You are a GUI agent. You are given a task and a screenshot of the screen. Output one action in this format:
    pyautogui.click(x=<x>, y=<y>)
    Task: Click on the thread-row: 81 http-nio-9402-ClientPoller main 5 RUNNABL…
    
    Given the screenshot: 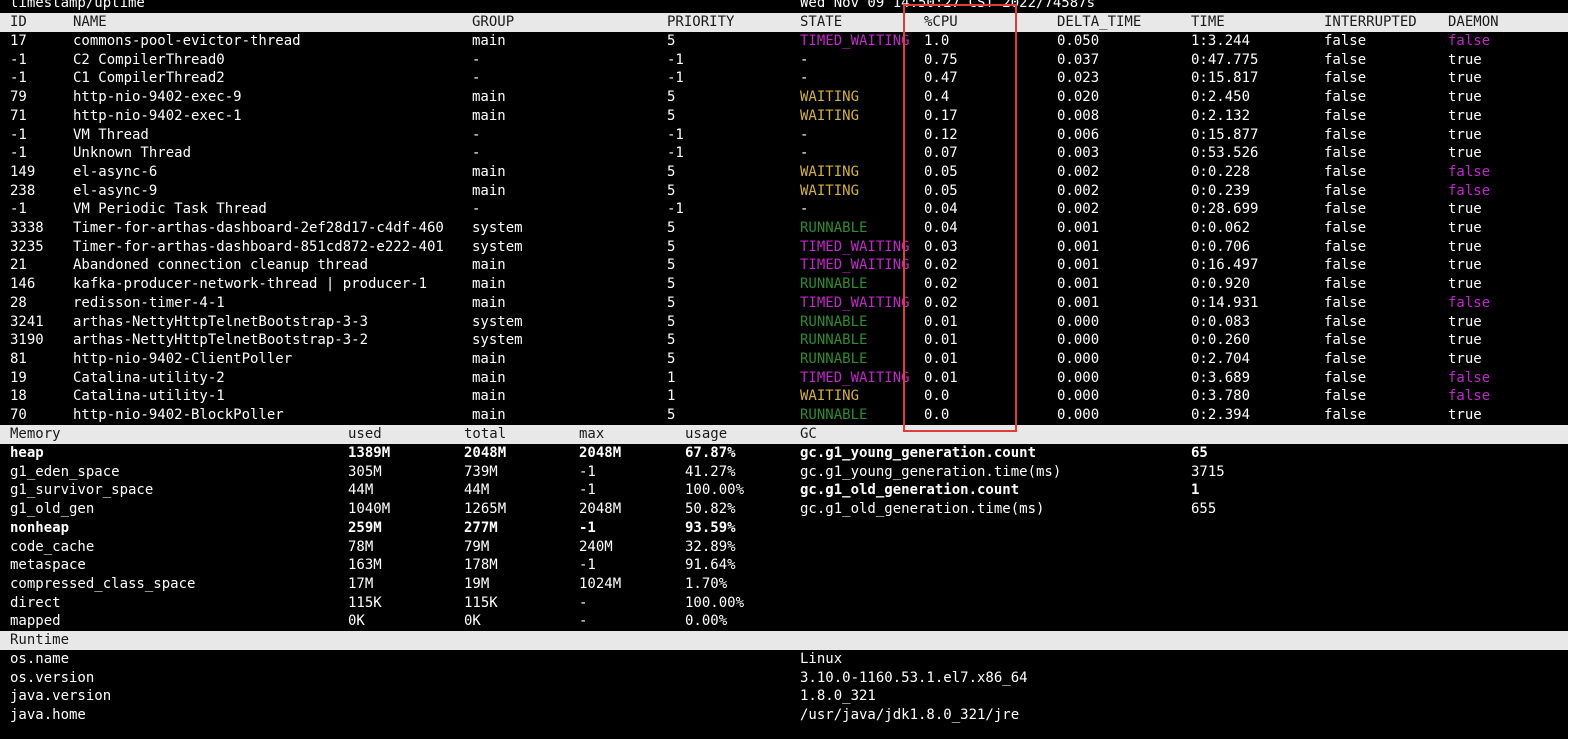 What is the action you would take?
    pyautogui.click(x=784, y=359)
    